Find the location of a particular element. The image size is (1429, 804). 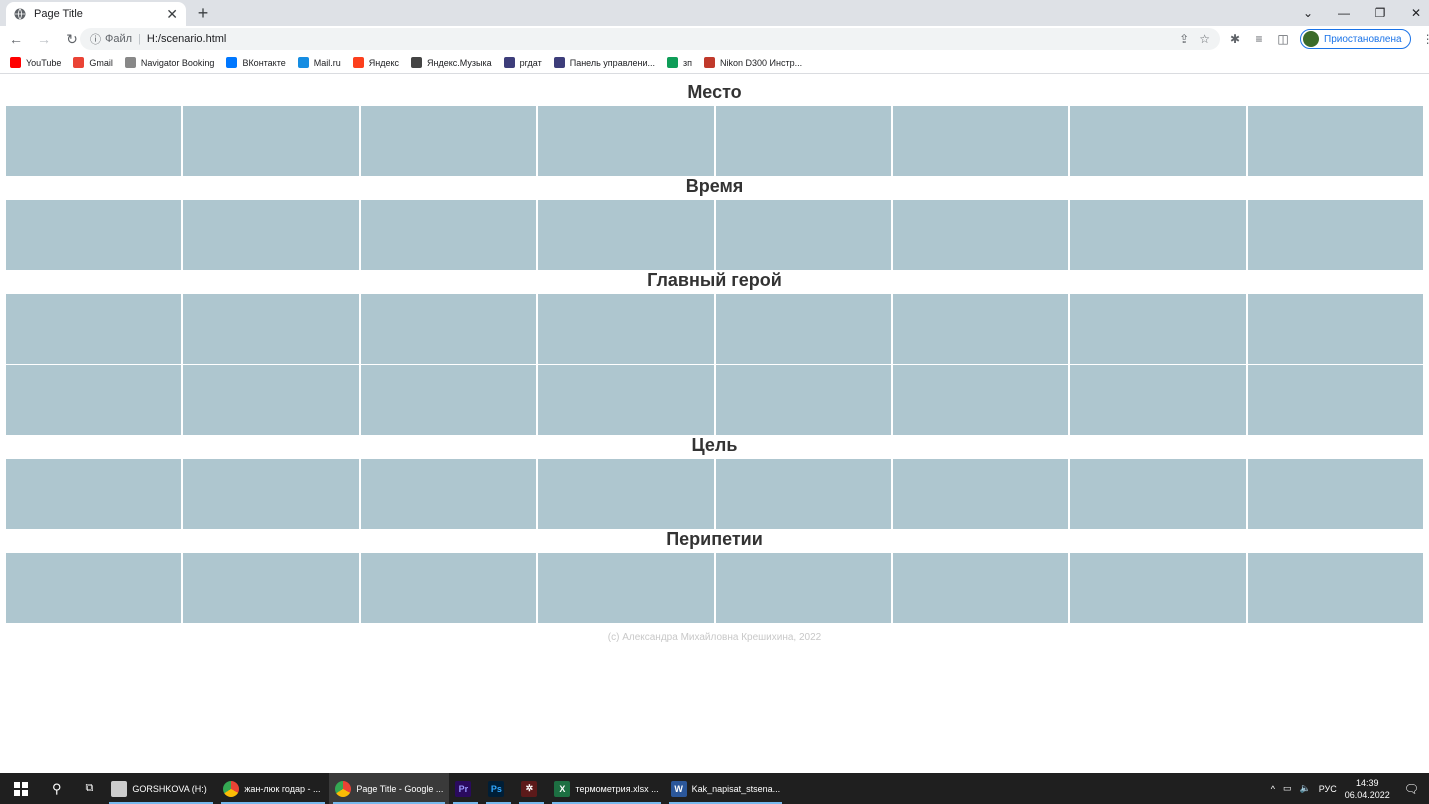

bookmark-item: Navigator Booking is located at coordinates (169, 62).